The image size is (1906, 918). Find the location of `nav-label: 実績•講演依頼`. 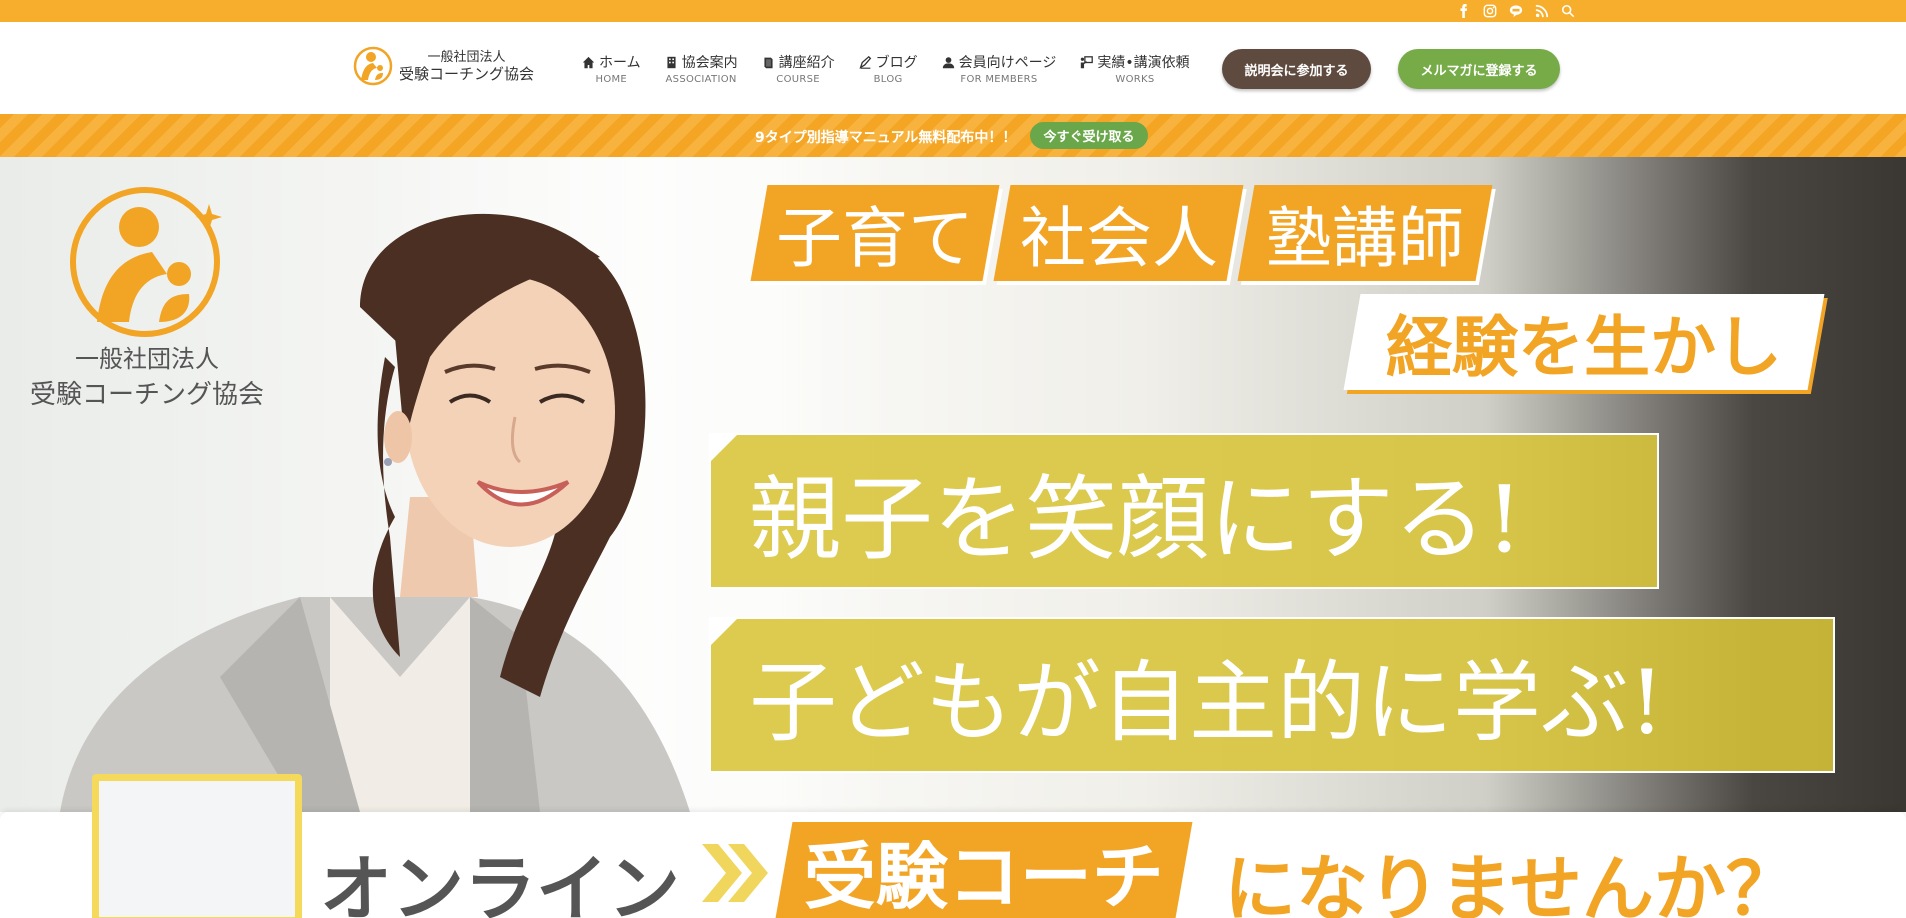

nav-label: 実績•講演依頼 is located at coordinates (1143, 63).